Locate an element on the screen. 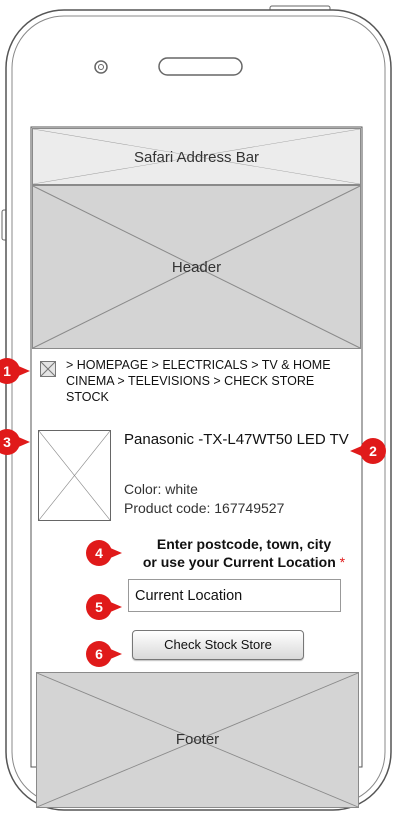 The image size is (397, 815). product-code: Product code: 167749527 is located at coordinates (204, 508).